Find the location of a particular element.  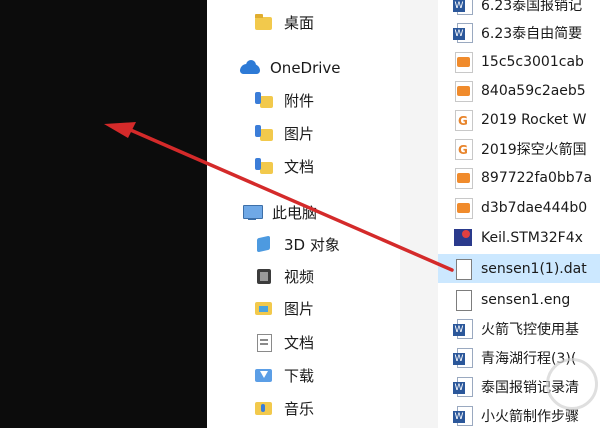

file-row: 6.23泰国报销记 is located at coordinates (519, 9).